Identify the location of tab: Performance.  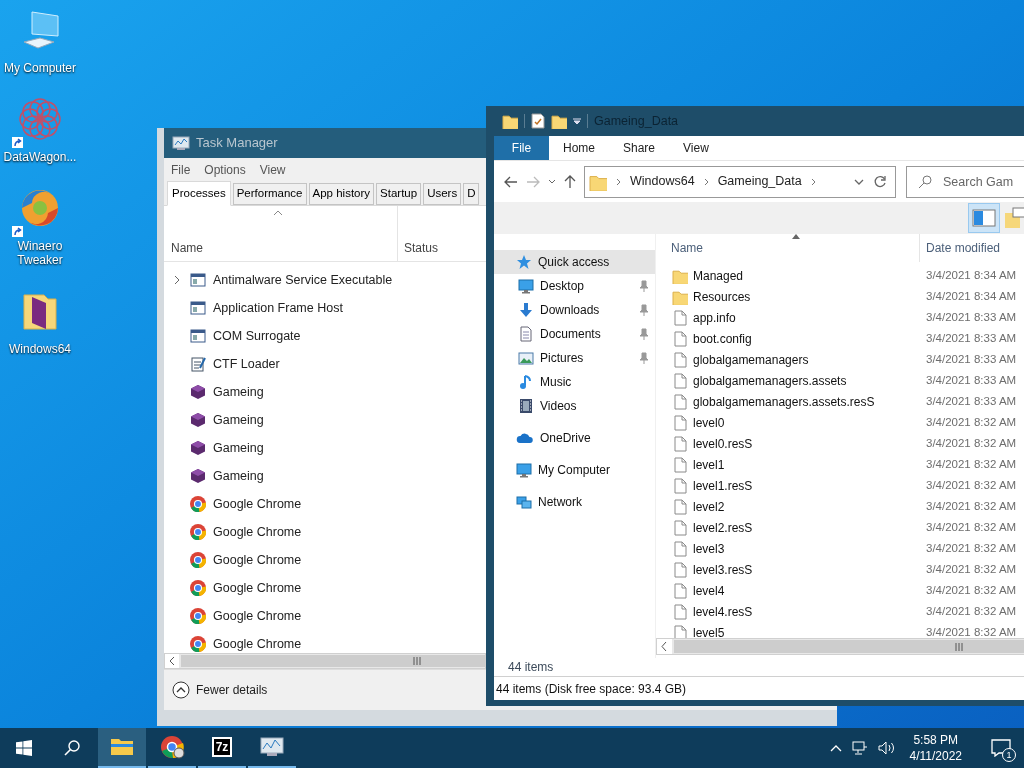
(269, 194).